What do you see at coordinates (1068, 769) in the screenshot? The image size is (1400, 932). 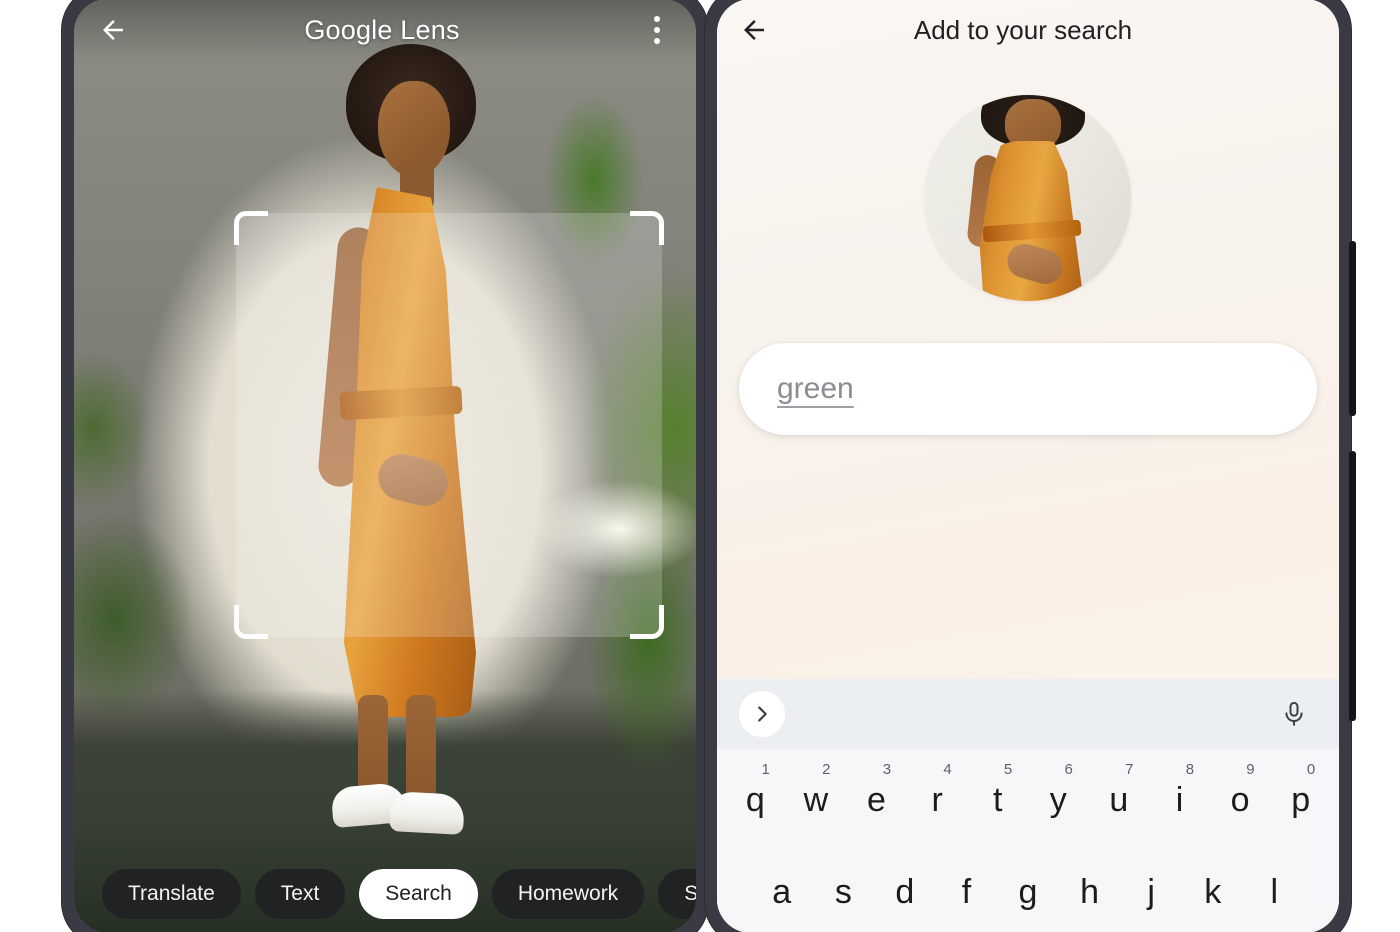 I see `key-y-number: 6` at bounding box center [1068, 769].